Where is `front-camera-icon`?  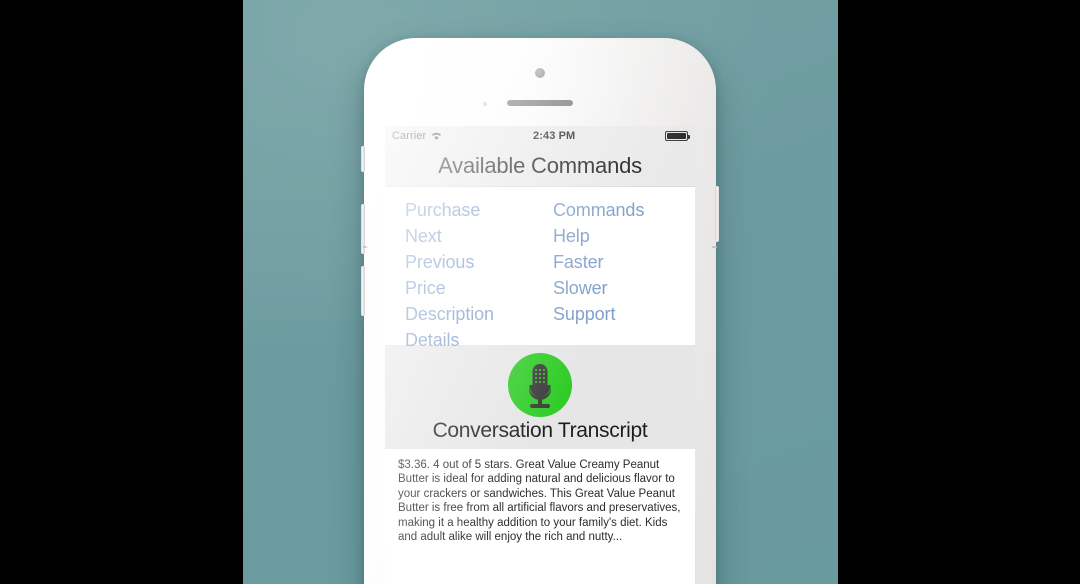 front-camera-icon is located at coordinates (540, 73).